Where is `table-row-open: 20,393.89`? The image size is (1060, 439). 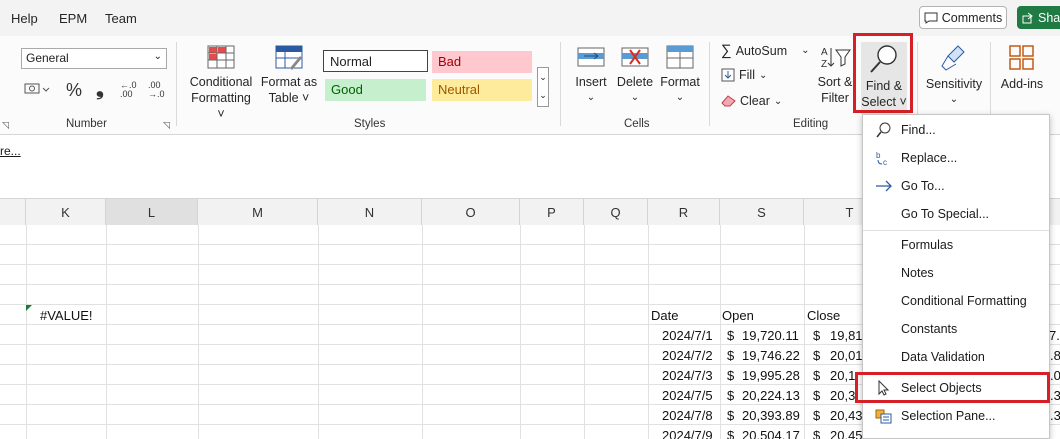 table-row-open: 20,393.89 is located at coordinates (771, 415).